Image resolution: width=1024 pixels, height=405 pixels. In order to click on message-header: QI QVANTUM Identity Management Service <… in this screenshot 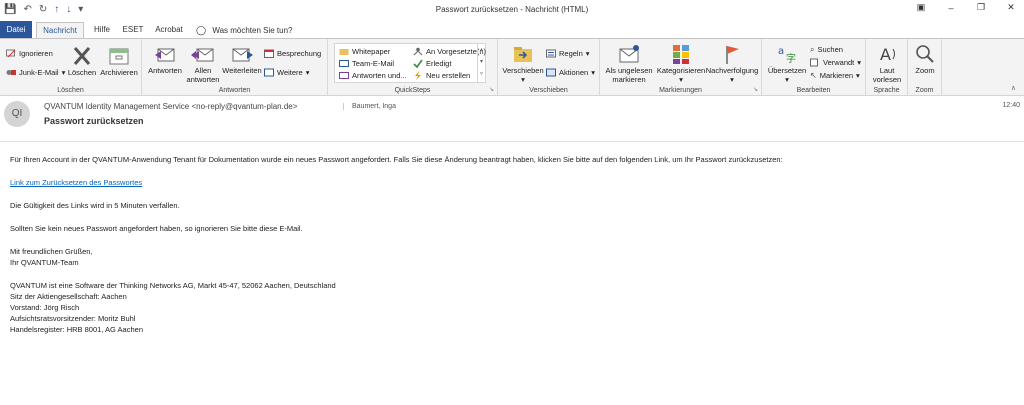, I will do `click(512, 116)`.